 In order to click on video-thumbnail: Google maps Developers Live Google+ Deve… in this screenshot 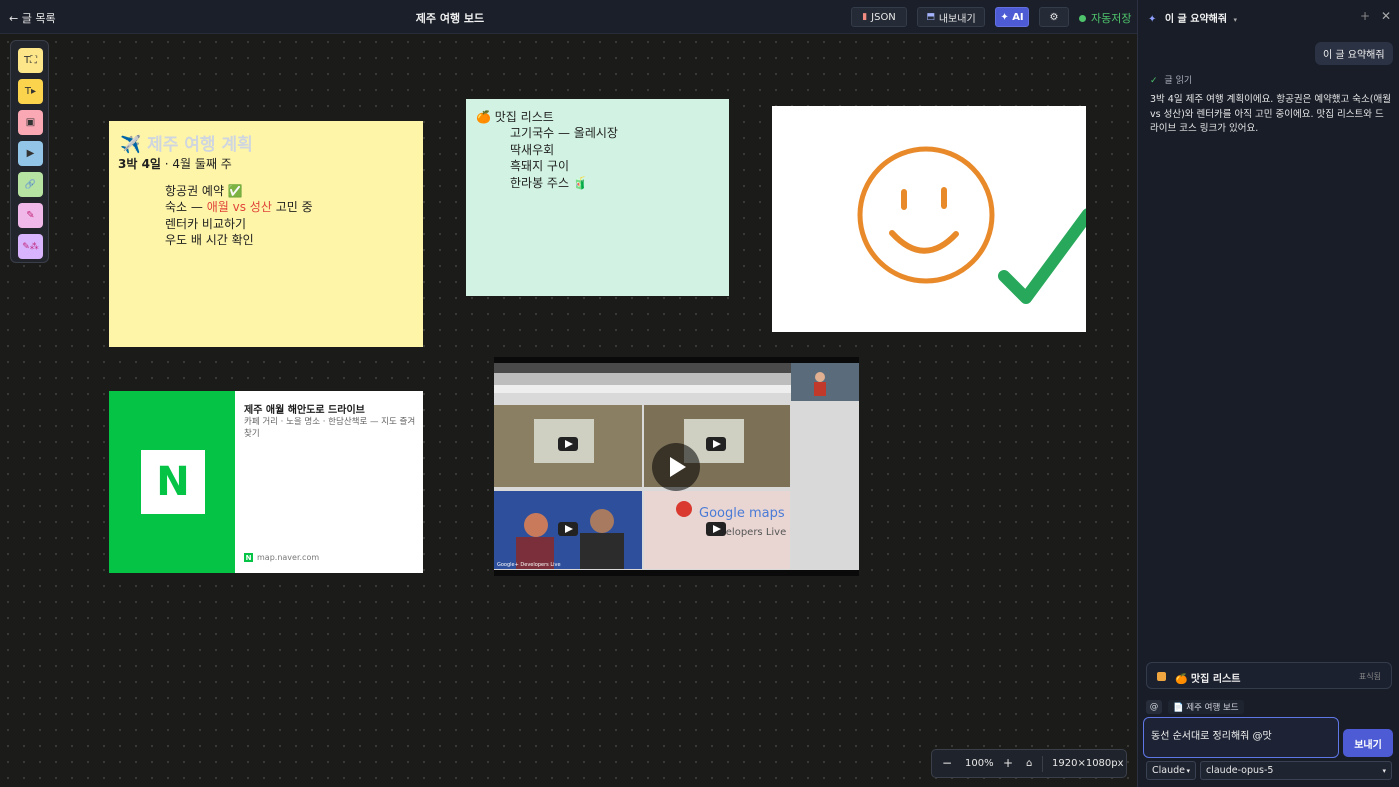, I will do `click(676, 466)`.